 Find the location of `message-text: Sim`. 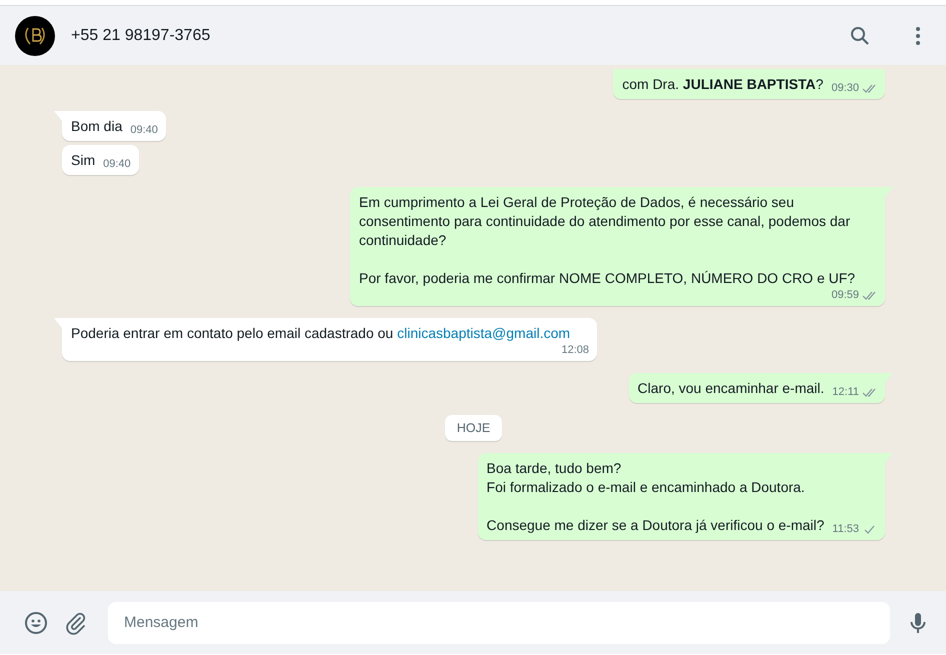

message-text: Sim is located at coordinates (83, 160).